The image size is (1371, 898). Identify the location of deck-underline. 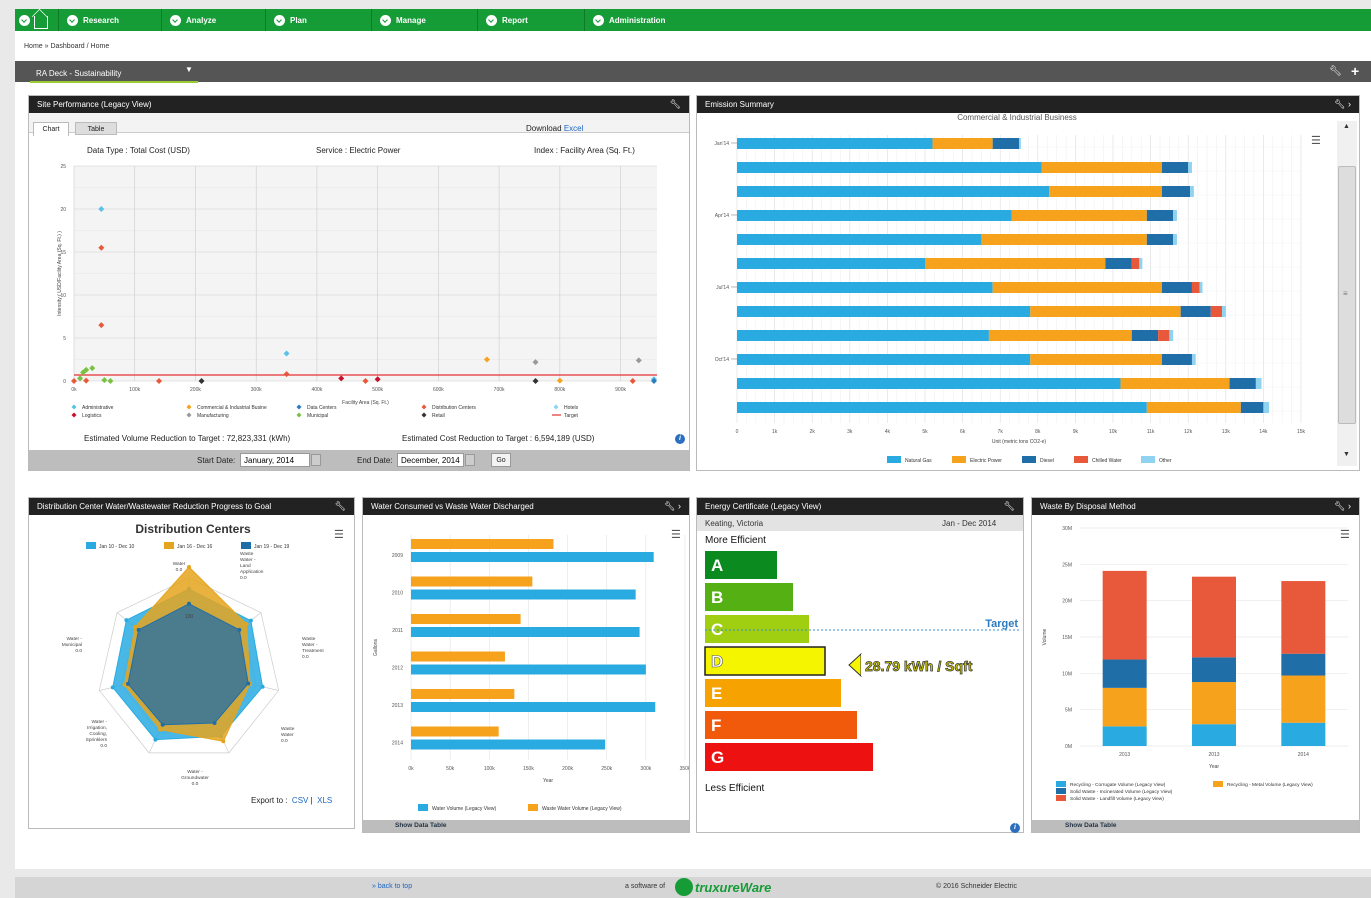
(114, 82).